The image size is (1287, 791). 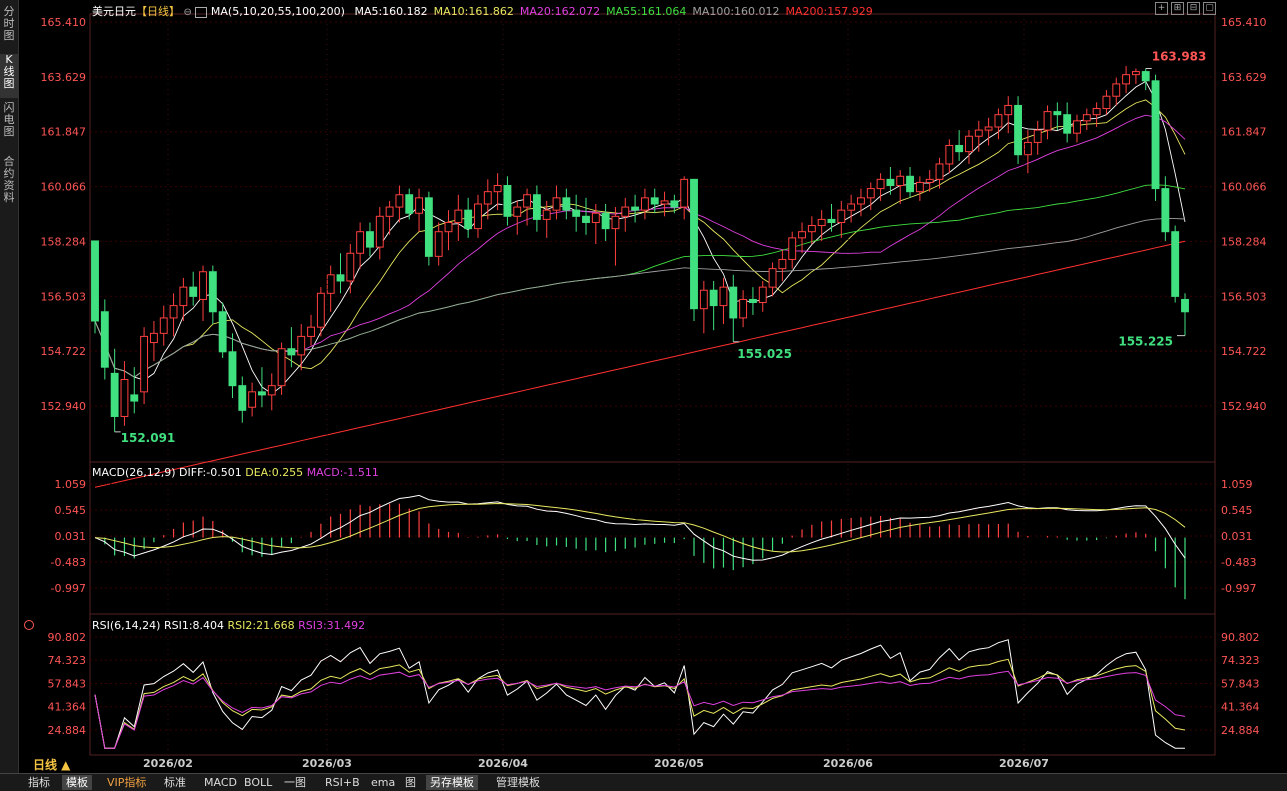 What do you see at coordinates (39, 782) in the screenshot?
I see `bottom-tab-0: 指标` at bounding box center [39, 782].